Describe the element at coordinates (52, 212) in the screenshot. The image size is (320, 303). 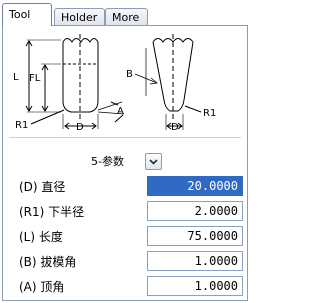
I see `field-label: (R1) 下半径` at that location.